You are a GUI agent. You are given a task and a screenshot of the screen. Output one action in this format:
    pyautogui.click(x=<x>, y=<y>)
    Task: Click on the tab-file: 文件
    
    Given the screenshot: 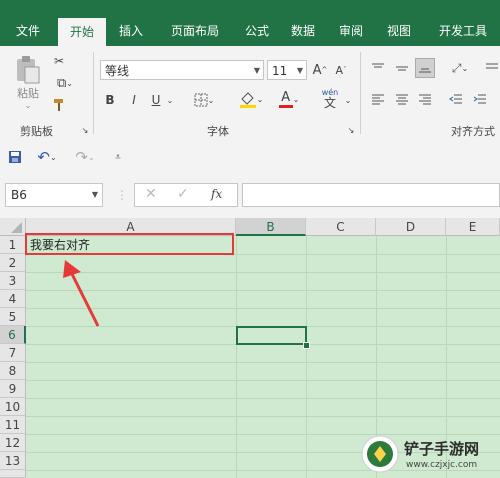 What is the action you would take?
    pyautogui.click(x=28, y=31)
    